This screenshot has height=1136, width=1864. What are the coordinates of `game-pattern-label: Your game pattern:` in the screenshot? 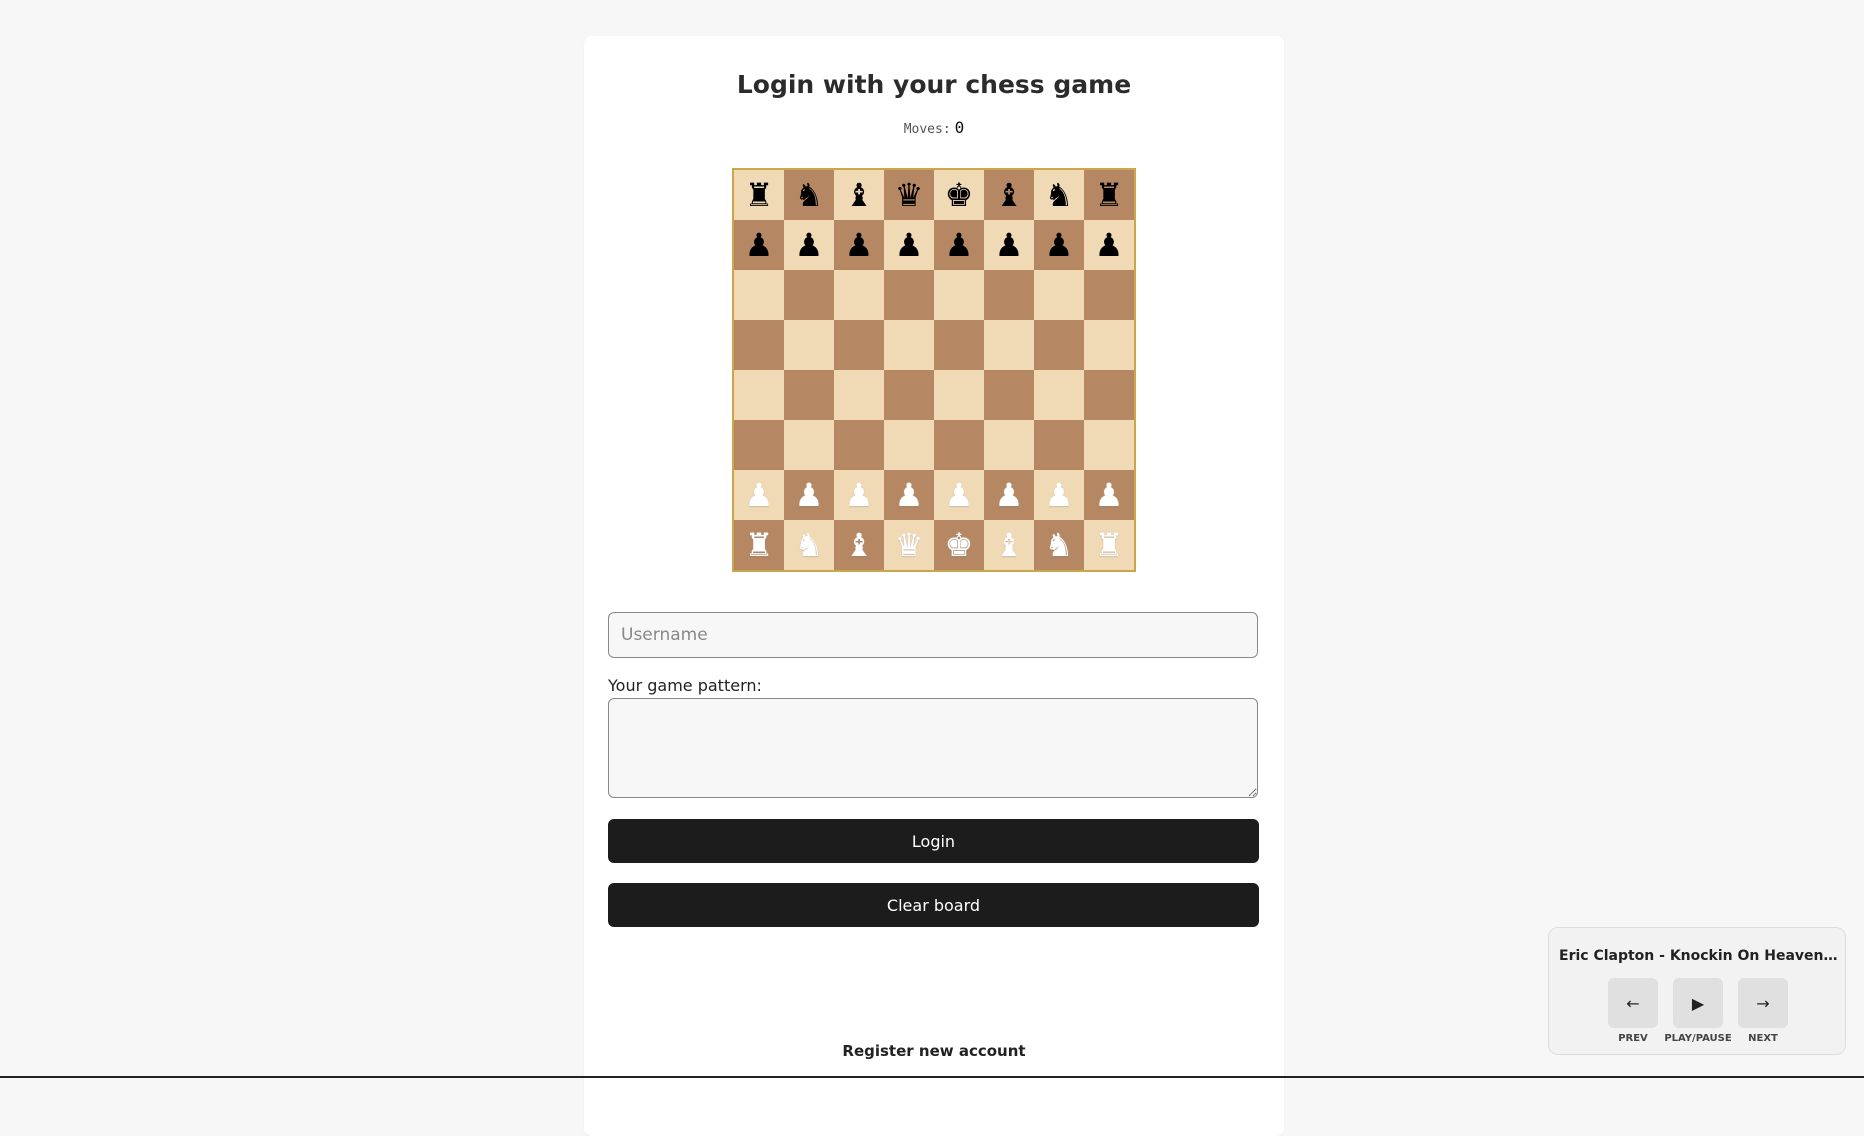 It's located at (685, 685).